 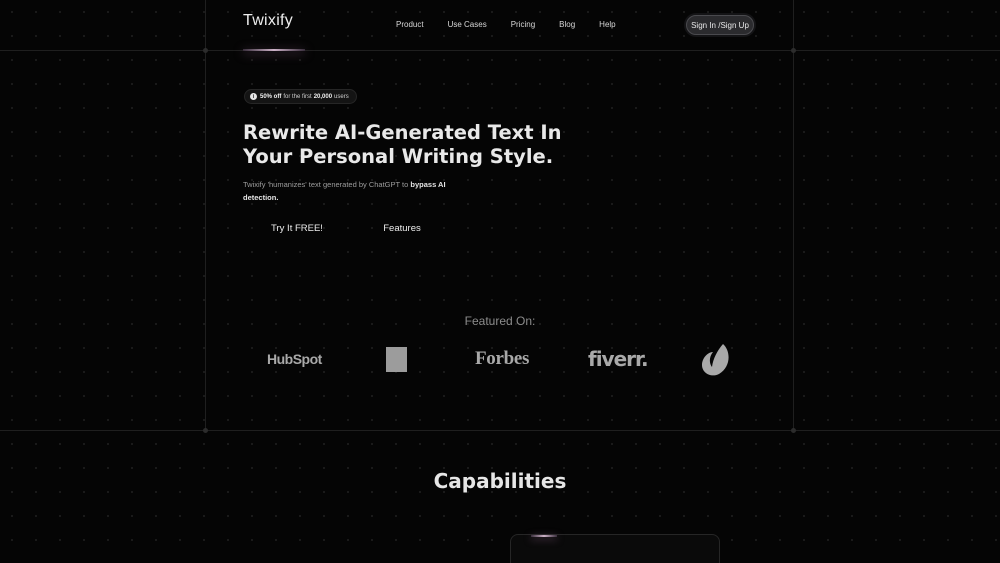 What do you see at coordinates (294, 359) in the screenshot?
I see `hubspot-logo: HubSpot` at bounding box center [294, 359].